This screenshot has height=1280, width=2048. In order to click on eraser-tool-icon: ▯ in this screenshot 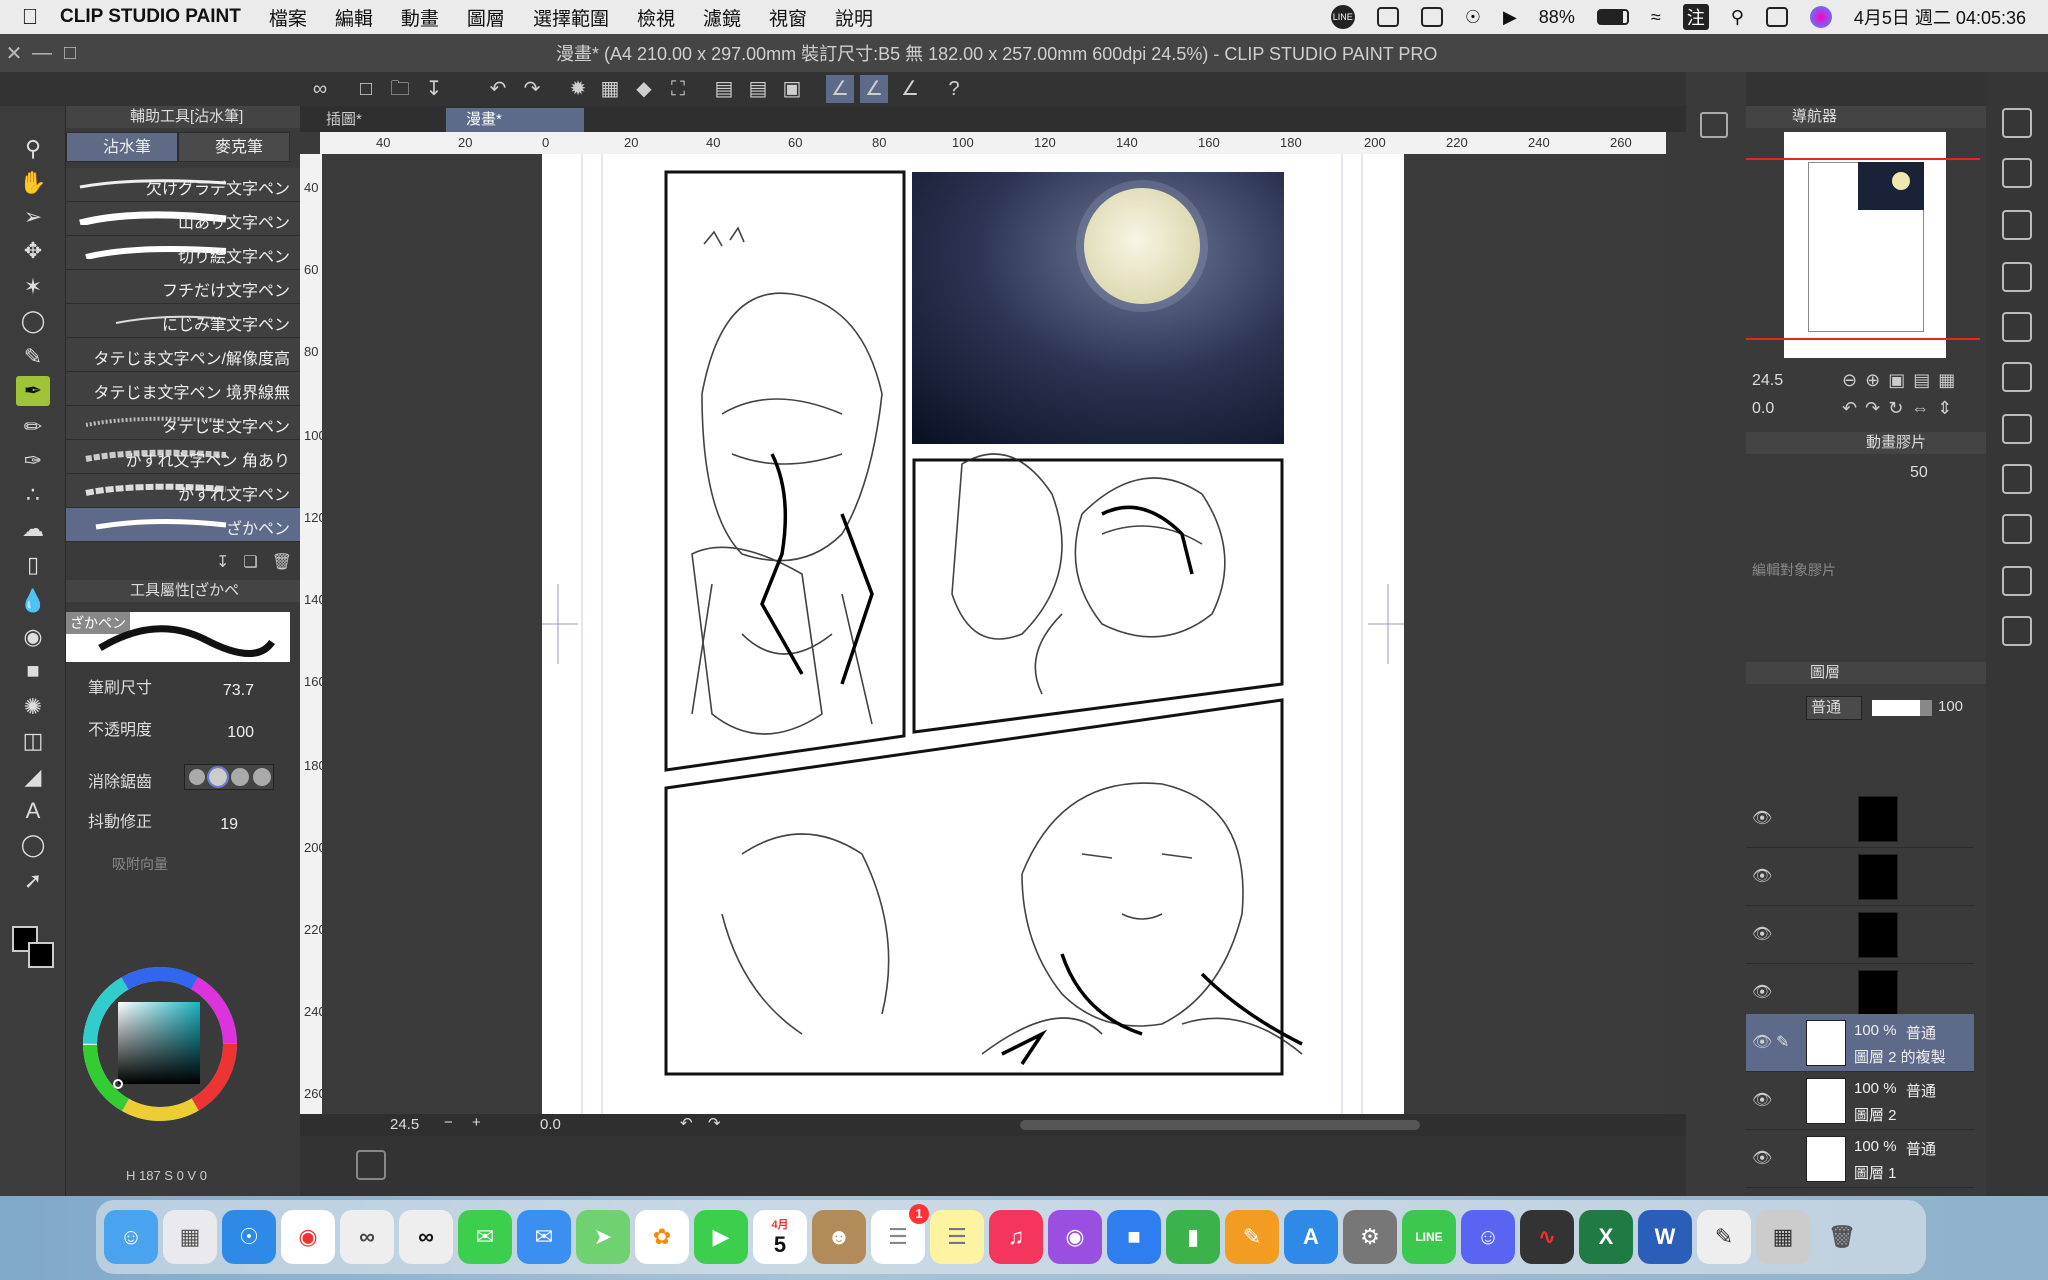, I will do `click(33, 565)`.